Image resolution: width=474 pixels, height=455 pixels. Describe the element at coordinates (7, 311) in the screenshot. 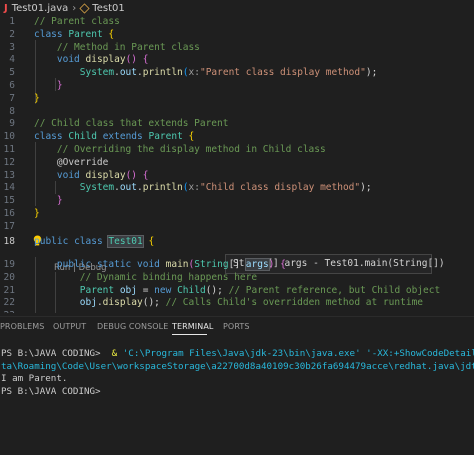

I see `line-number: 23` at that location.